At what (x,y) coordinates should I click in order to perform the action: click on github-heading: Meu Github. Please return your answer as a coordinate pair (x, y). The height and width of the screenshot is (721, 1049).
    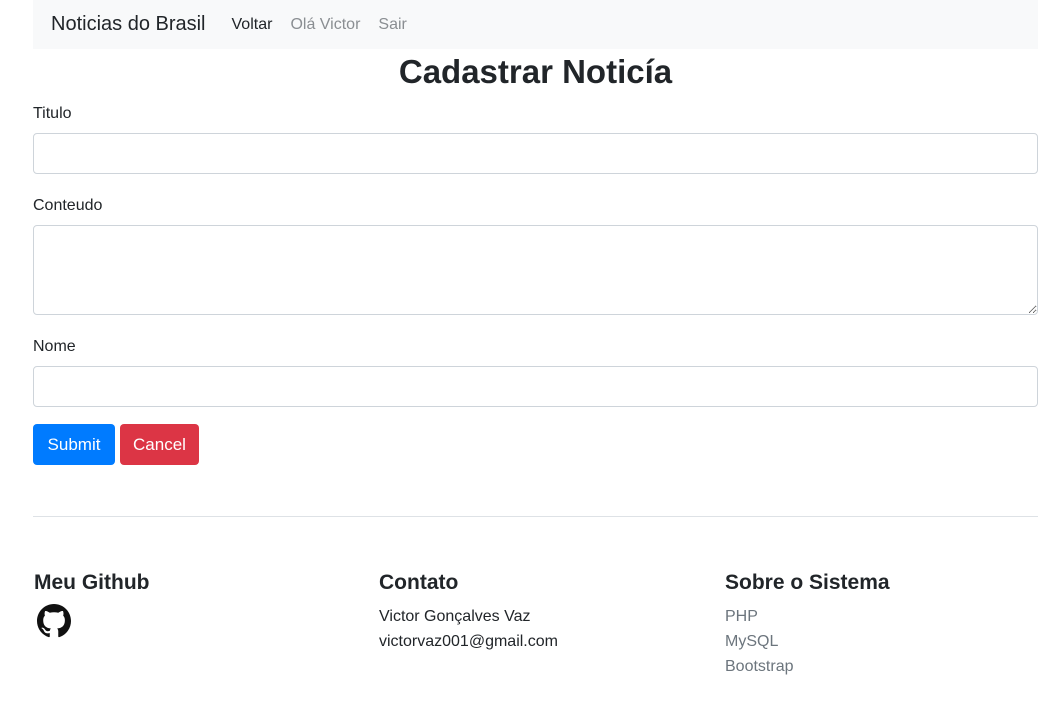
    Looking at the image, I should click on (92, 582).